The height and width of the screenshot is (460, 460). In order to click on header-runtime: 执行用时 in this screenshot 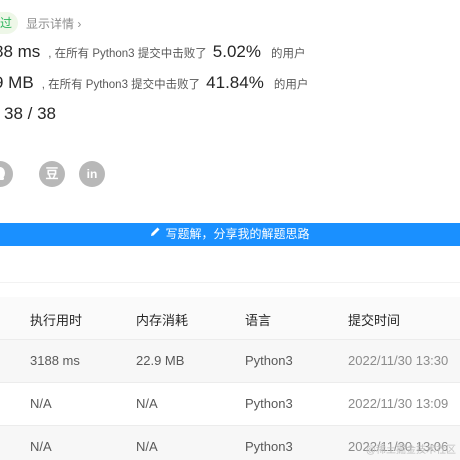, I will do `click(56, 320)`.